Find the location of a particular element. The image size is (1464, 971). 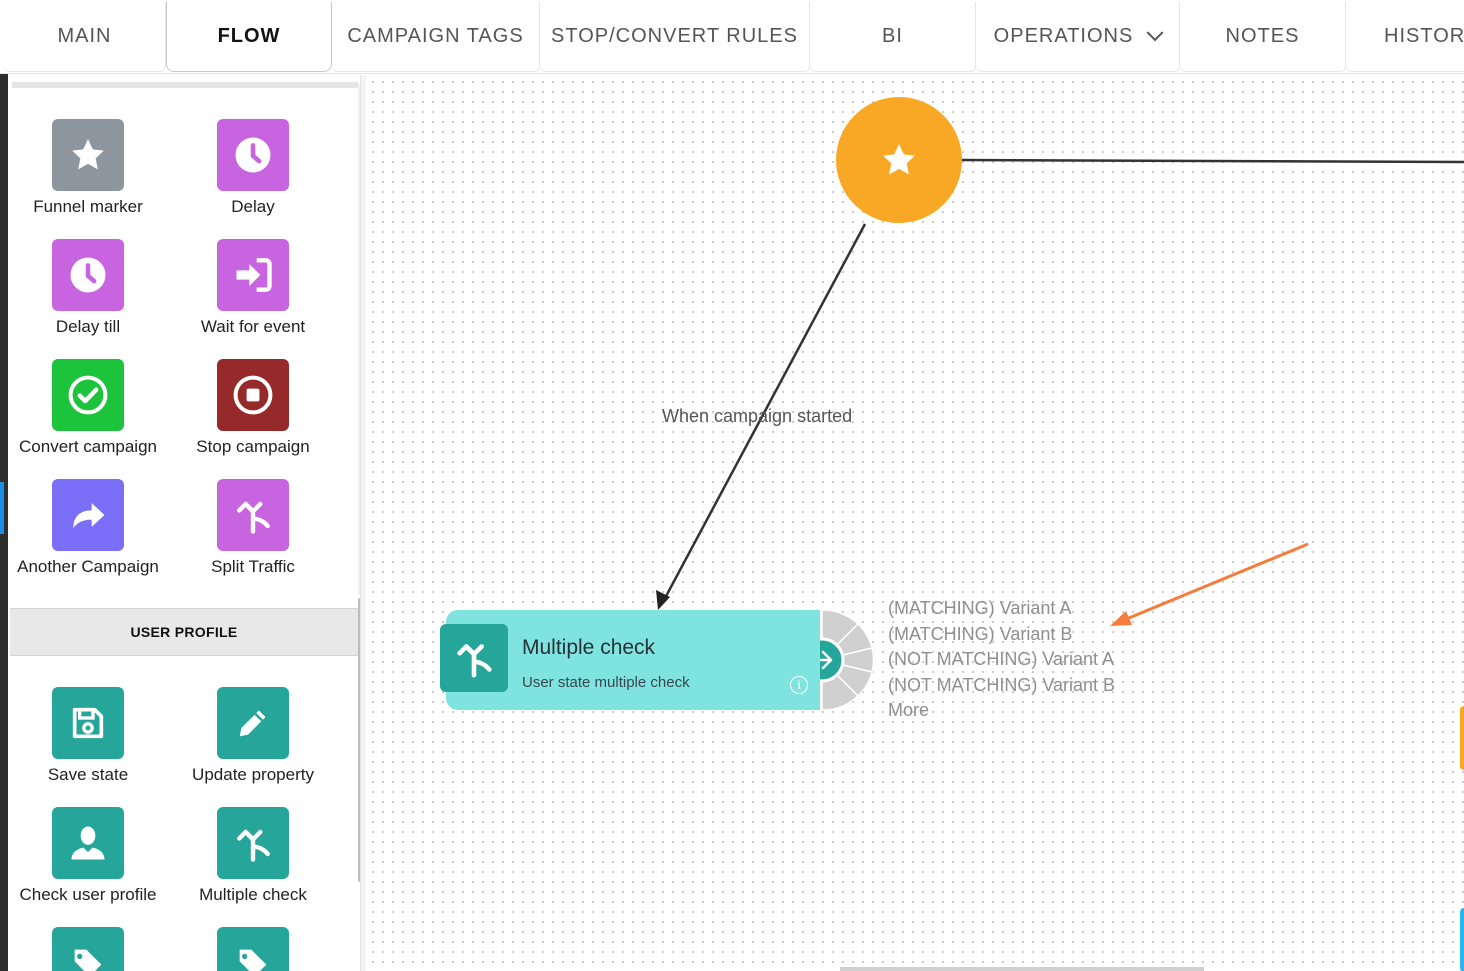

left-strip-indicator is located at coordinates (2, 508).